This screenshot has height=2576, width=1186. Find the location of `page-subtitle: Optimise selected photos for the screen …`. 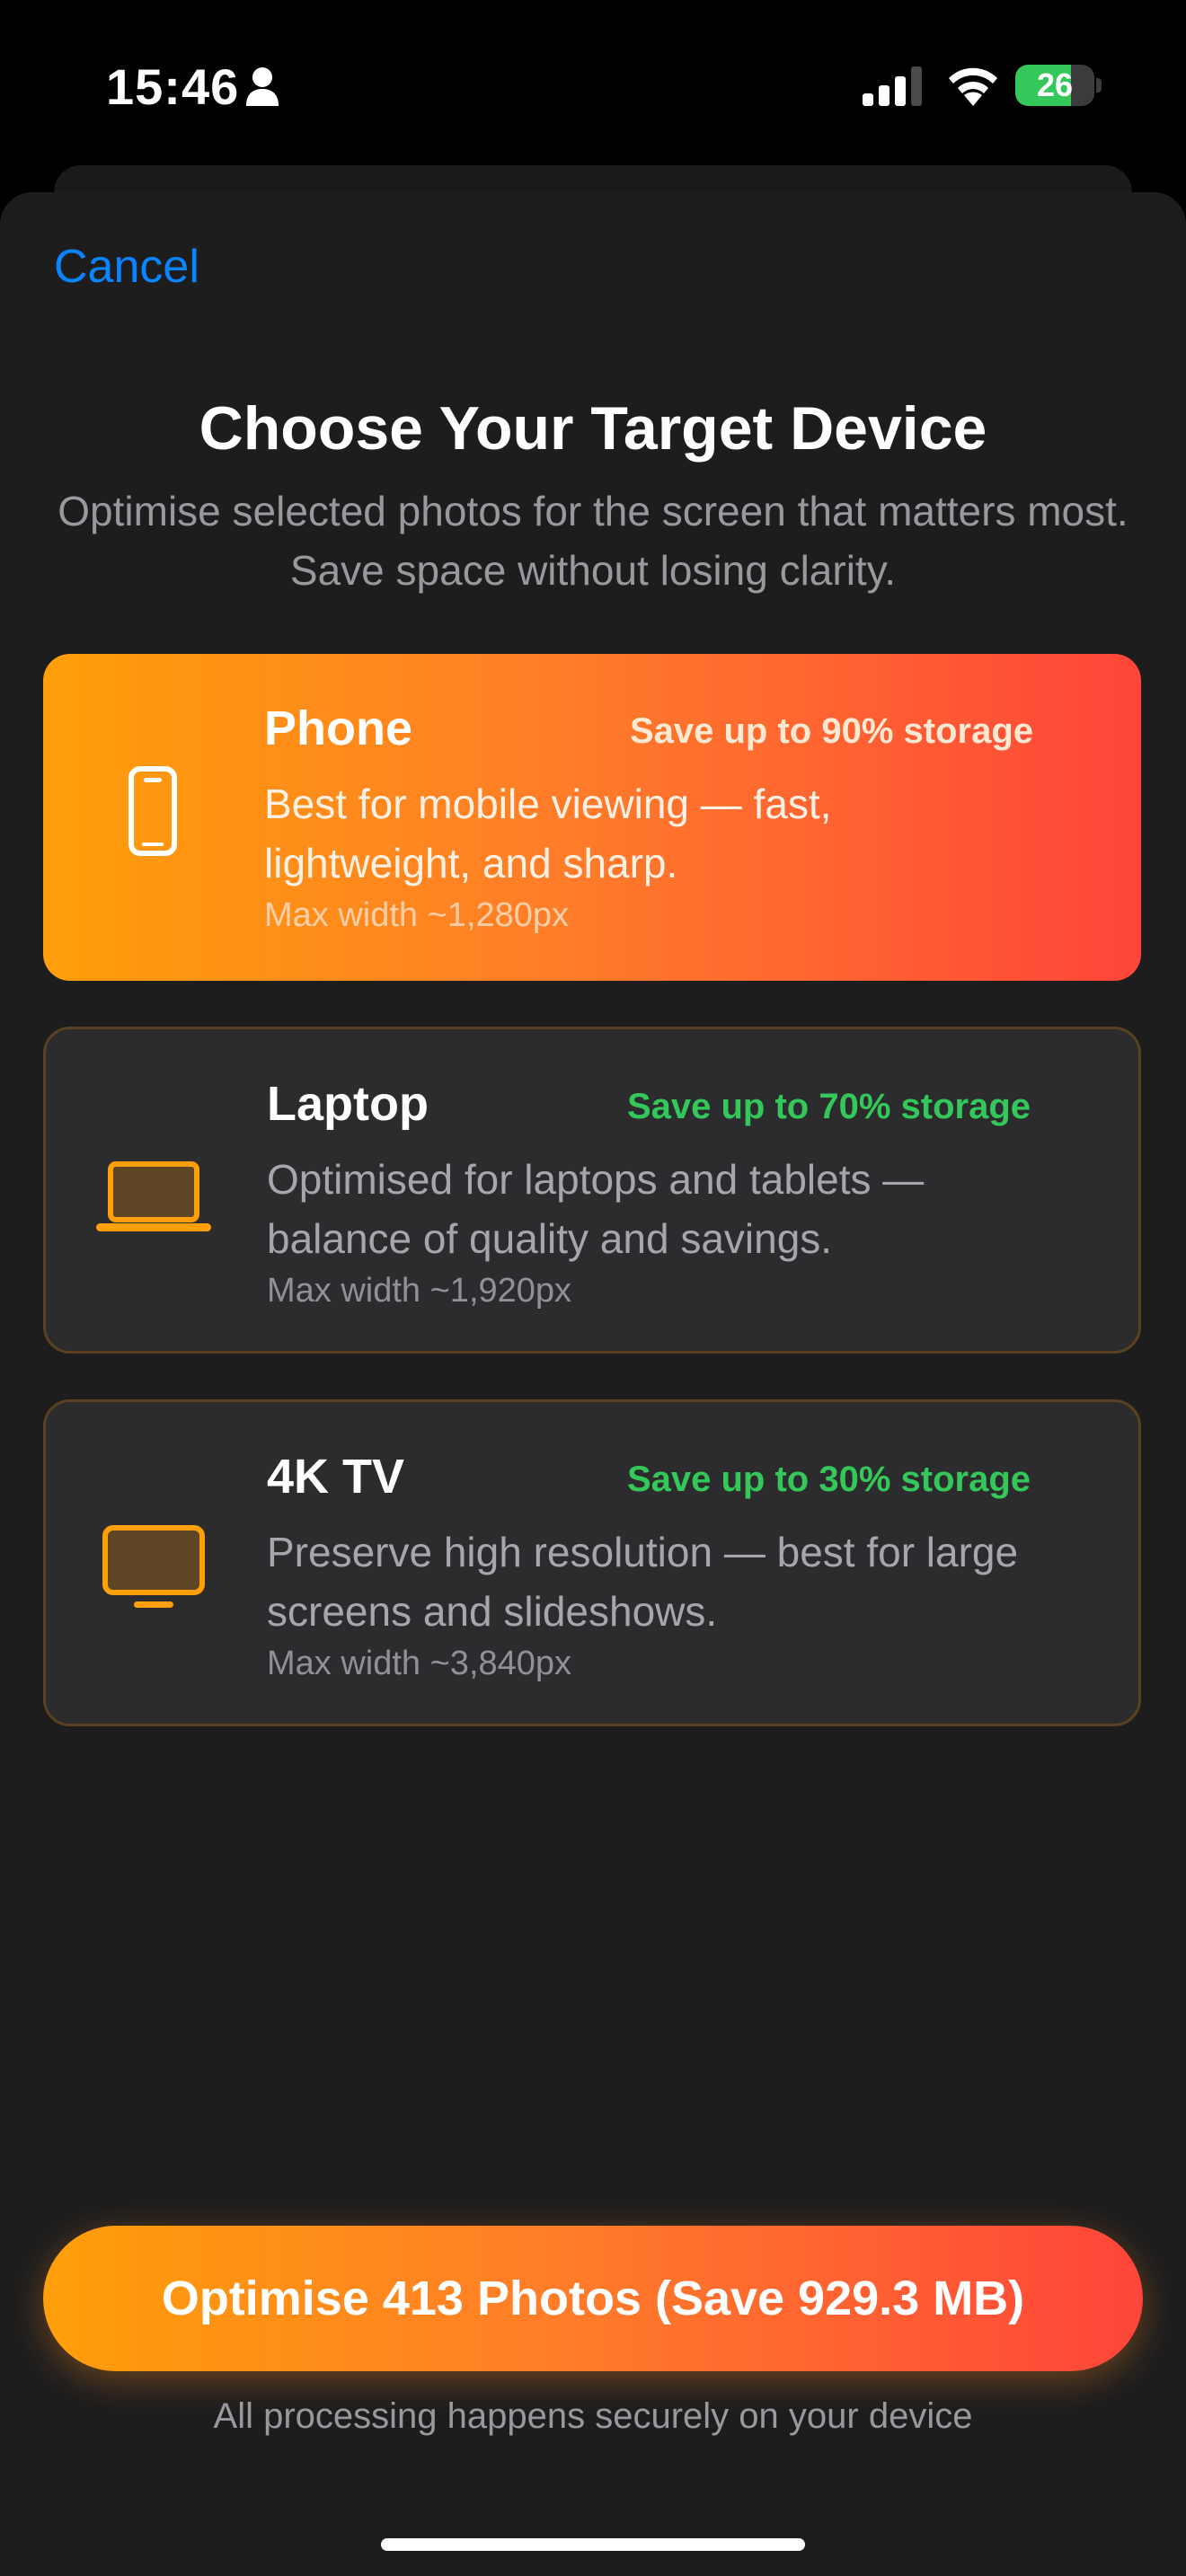

page-subtitle: Optimise selected photos for the screen … is located at coordinates (593, 541).